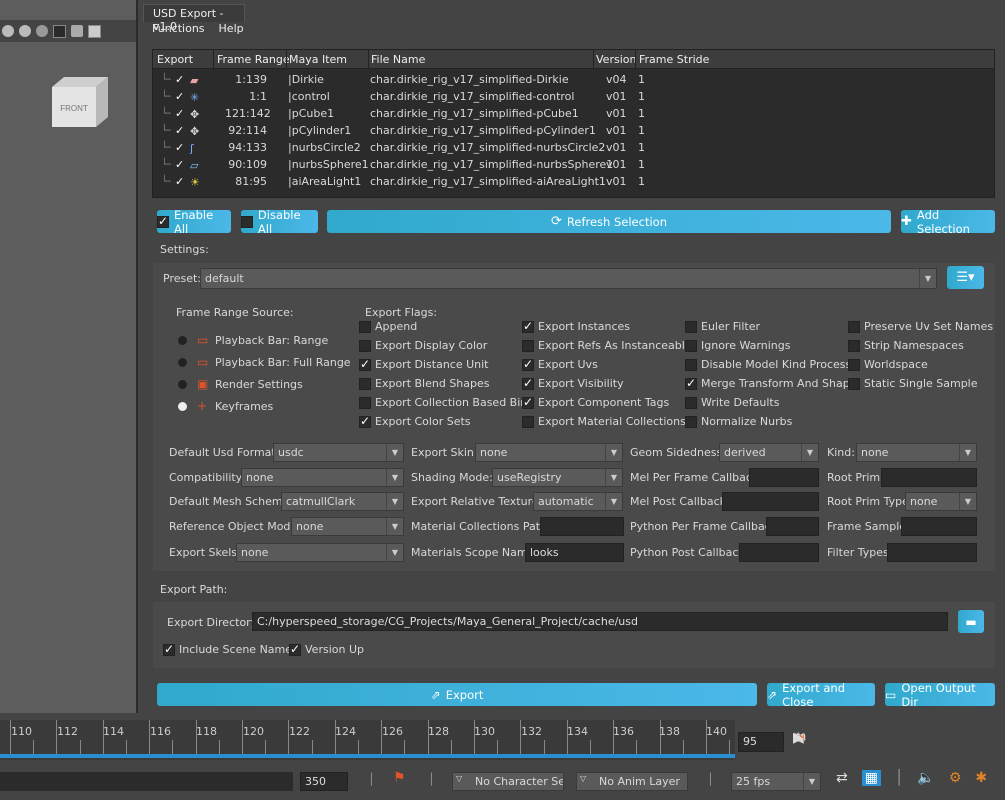 This screenshot has height=800, width=1005. Describe the element at coordinates (225, 406) in the screenshot. I see `frame-range-option: + Keyframes` at that location.